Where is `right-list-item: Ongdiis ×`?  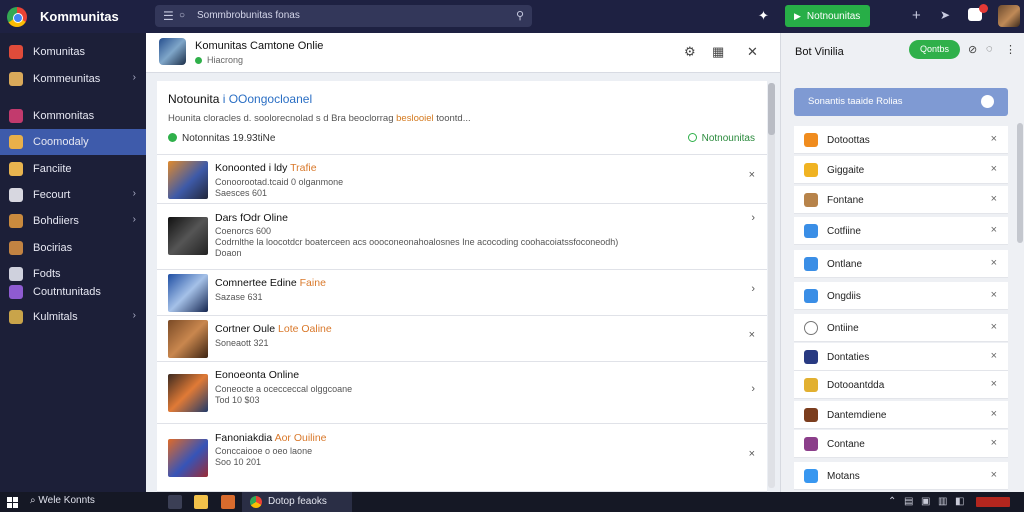
right-list-item: Ongdiis × is located at coordinates (901, 296).